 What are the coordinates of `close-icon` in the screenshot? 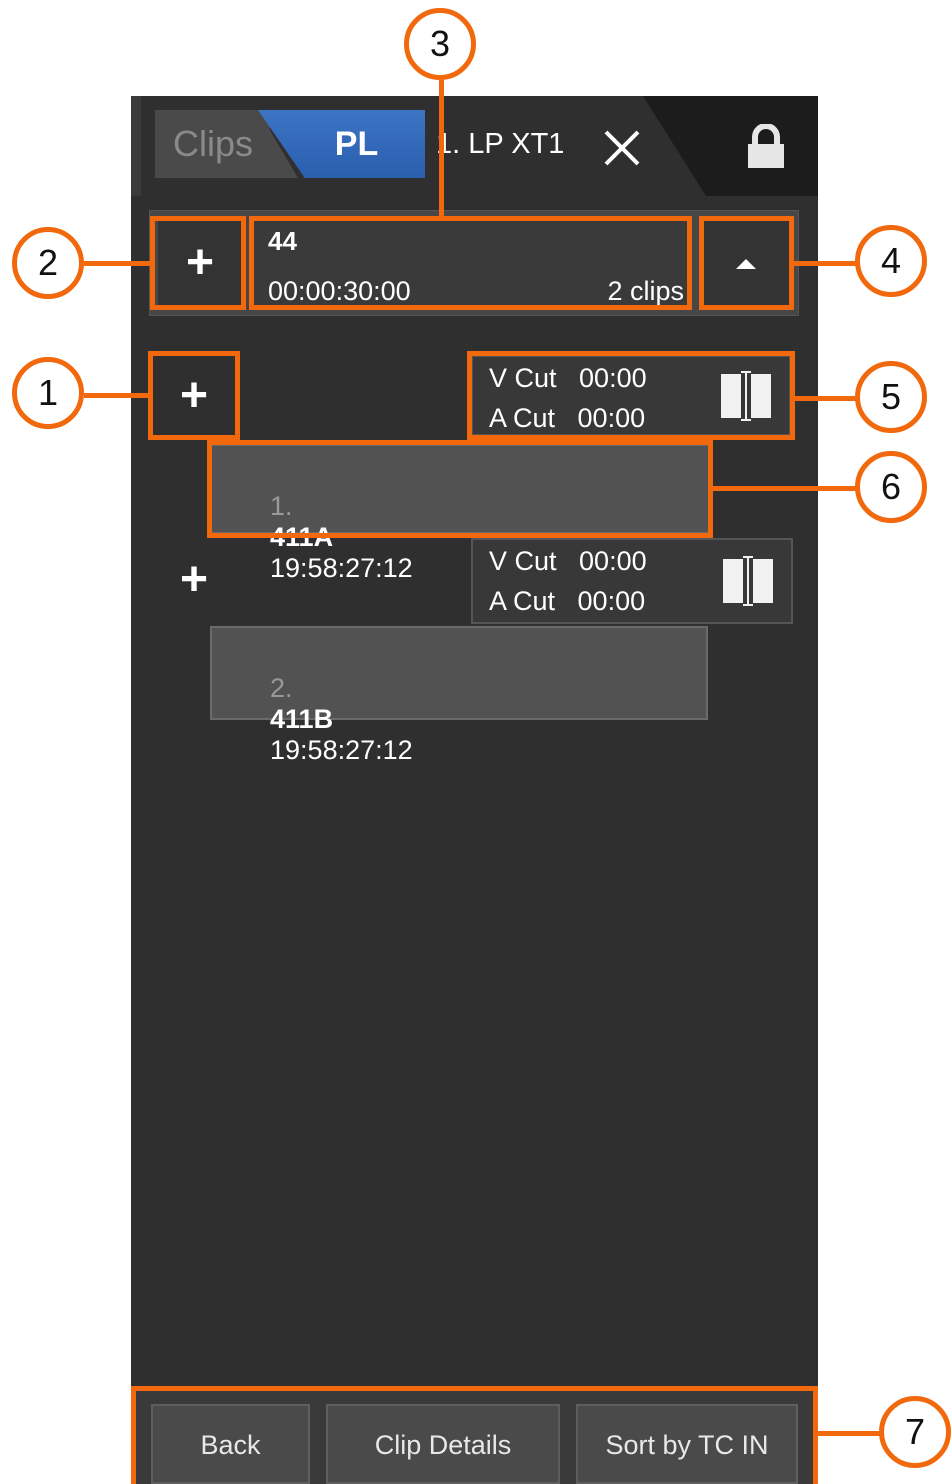 It's located at (622, 148).